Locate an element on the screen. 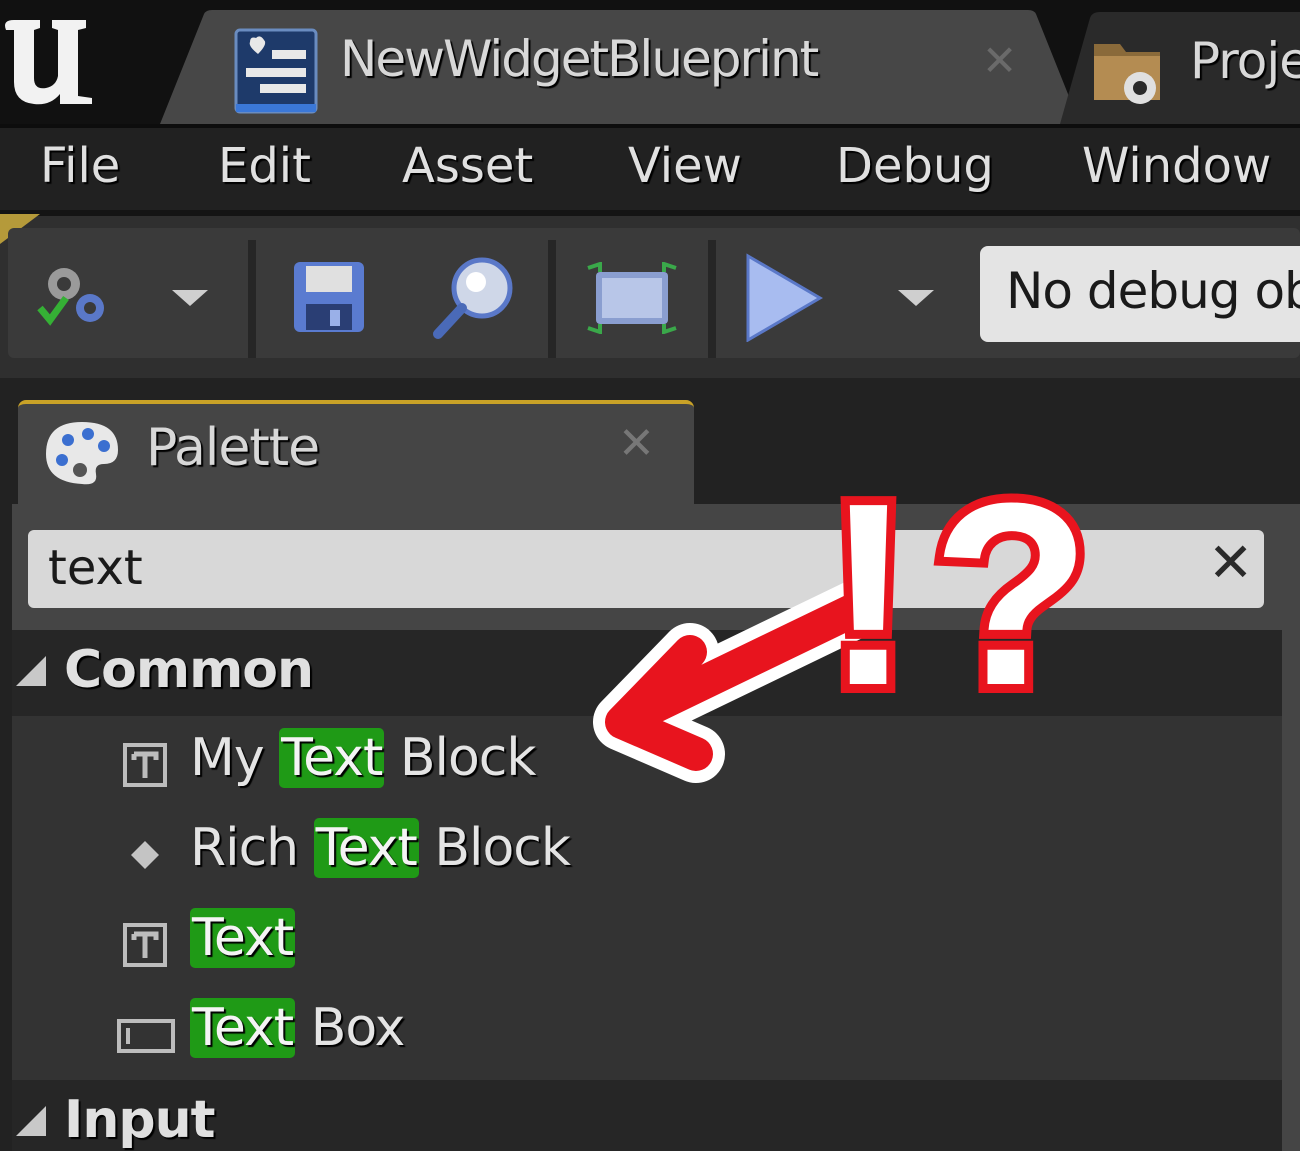 This screenshot has width=1300, height=1151. unreal-engine-logo is located at coordinates (54, 58).